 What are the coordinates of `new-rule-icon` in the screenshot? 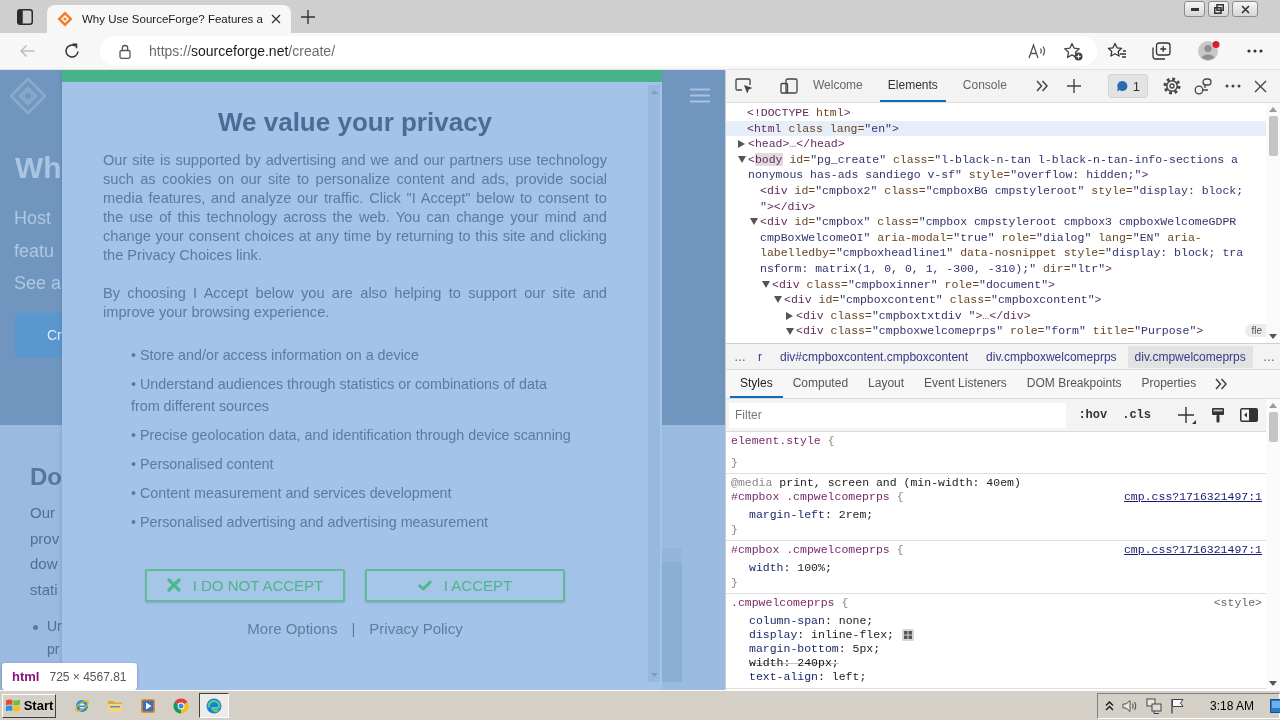 It's located at (1187, 415).